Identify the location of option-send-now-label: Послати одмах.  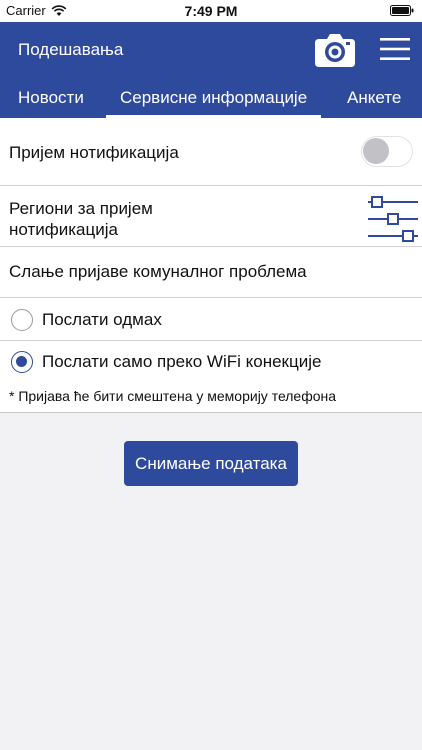
(102, 319).